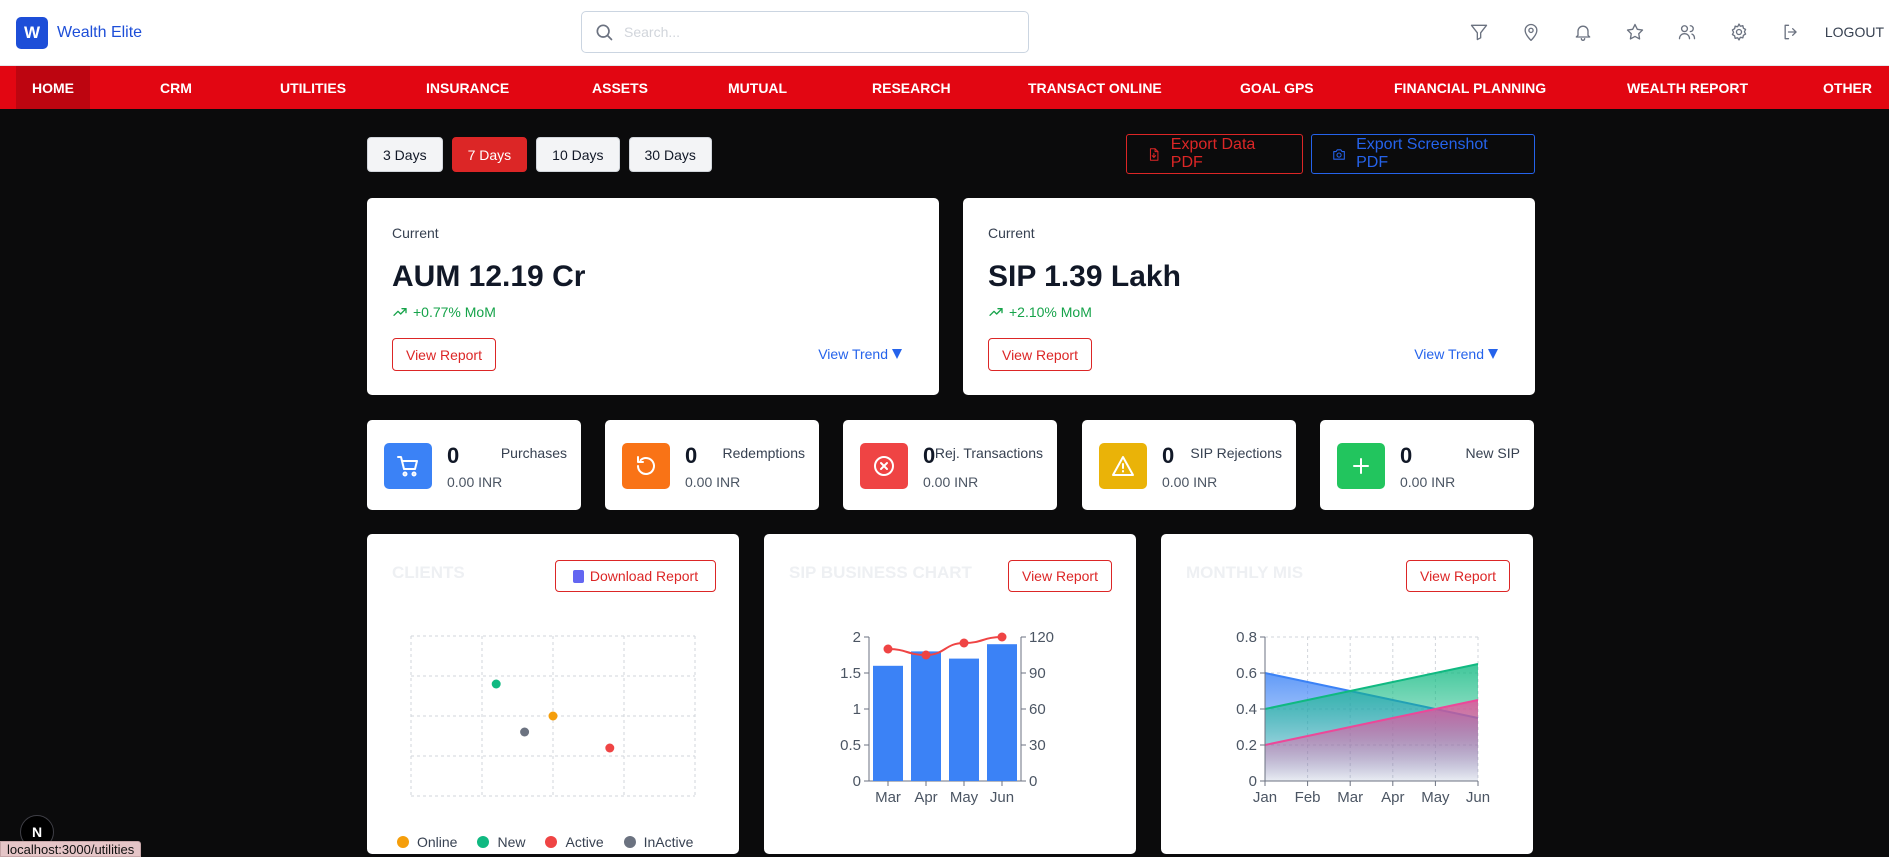 The height and width of the screenshot is (857, 1889). What do you see at coordinates (1236, 453) in the screenshot?
I see `stat-label: SIP Rejections` at bounding box center [1236, 453].